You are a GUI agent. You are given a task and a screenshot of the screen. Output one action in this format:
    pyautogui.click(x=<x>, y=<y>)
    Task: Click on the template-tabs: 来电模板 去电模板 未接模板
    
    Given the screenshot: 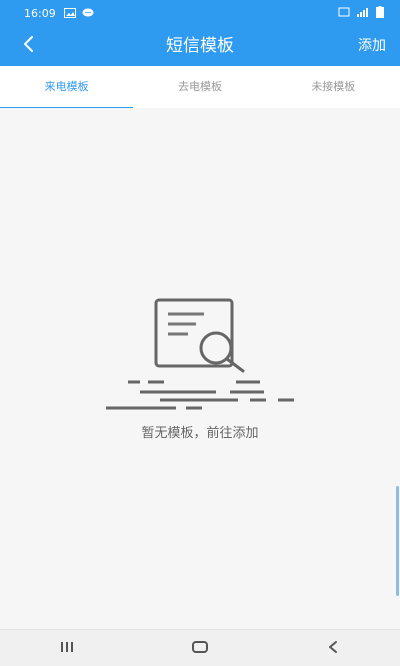 What is the action you would take?
    pyautogui.click(x=200, y=87)
    